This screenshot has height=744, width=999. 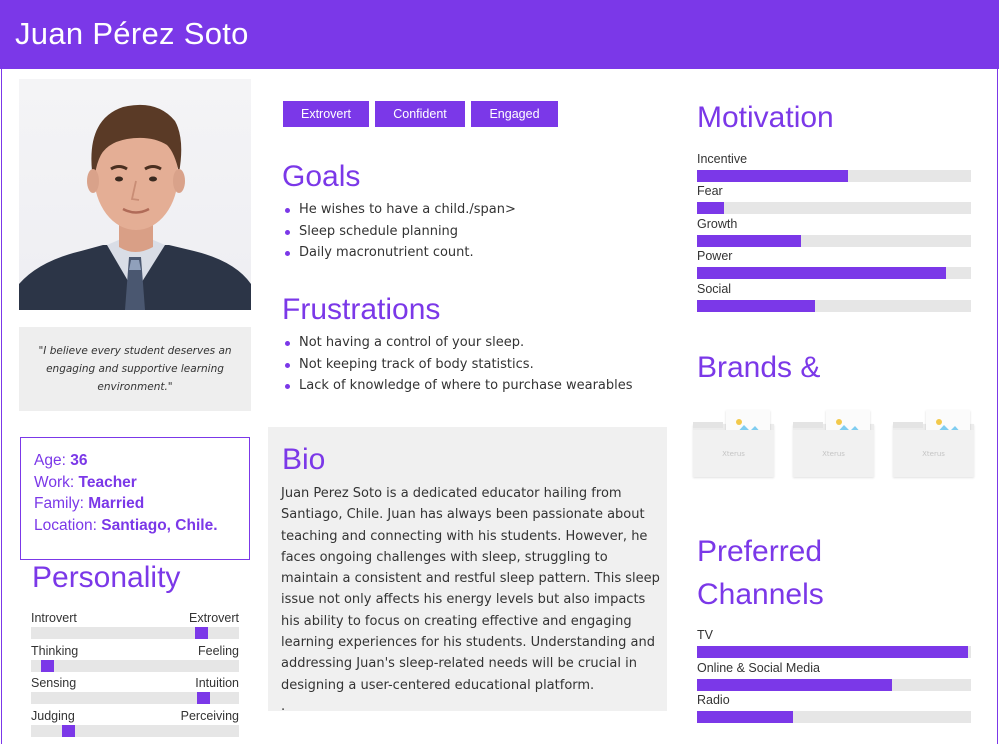 What do you see at coordinates (54, 618) in the screenshot?
I see `trait-left-label: Introvert` at bounding box center [54, 618].